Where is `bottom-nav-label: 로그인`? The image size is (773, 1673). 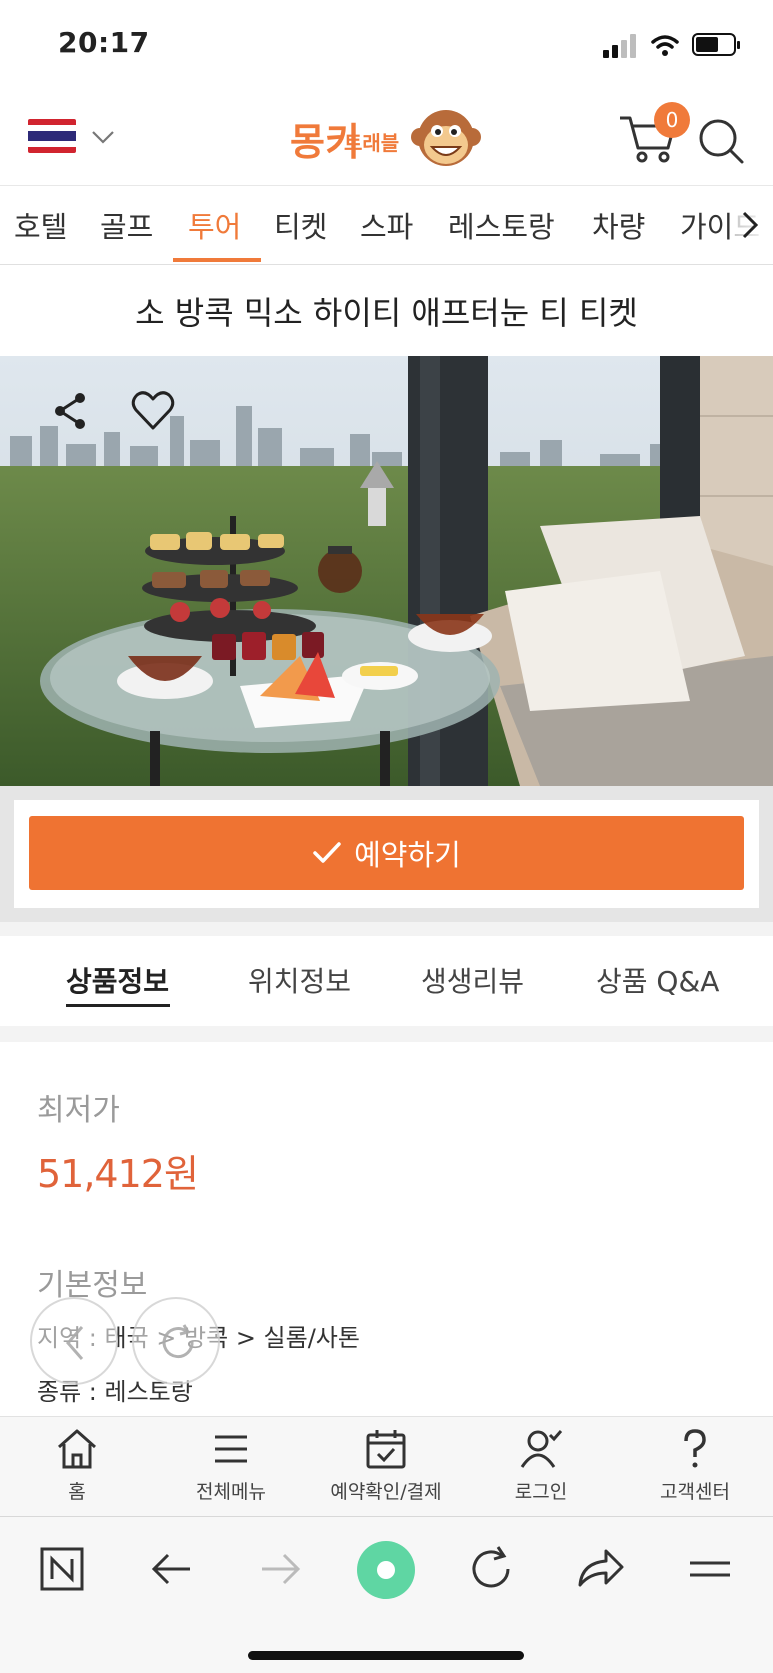
bottom-nav-label: 로그인 is located at coordinates (541, 1492).